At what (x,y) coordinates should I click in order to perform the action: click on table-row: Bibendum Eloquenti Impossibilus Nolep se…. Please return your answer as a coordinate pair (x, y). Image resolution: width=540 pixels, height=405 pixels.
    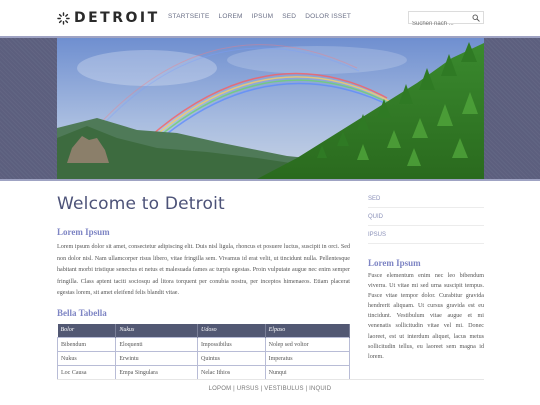
    Looking at the image, I should click on (203, 344).